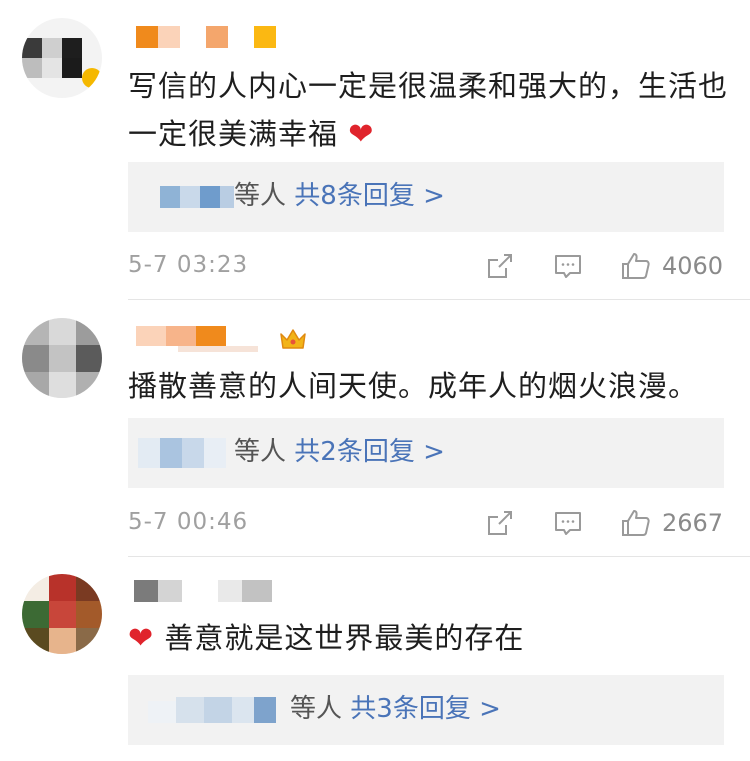  Describe the element at coordinates (428, 525) in the screenshot. I see `comment-meta: 5-7 00:46 2667` at that location.